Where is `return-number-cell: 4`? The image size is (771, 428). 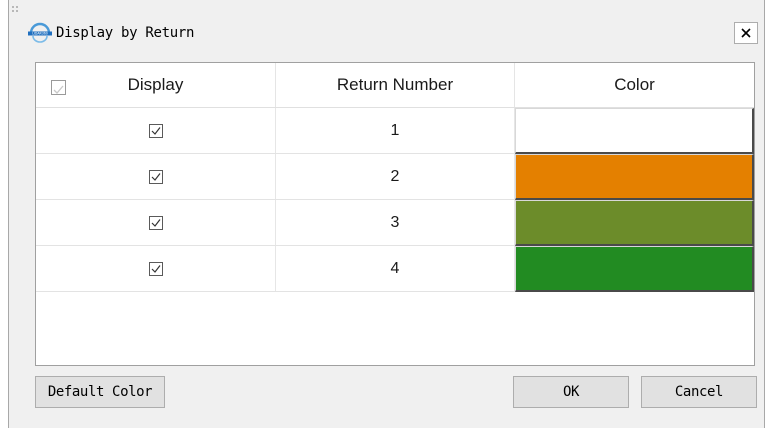
return-number-cell: 4 is located at coordinates (395, 269).